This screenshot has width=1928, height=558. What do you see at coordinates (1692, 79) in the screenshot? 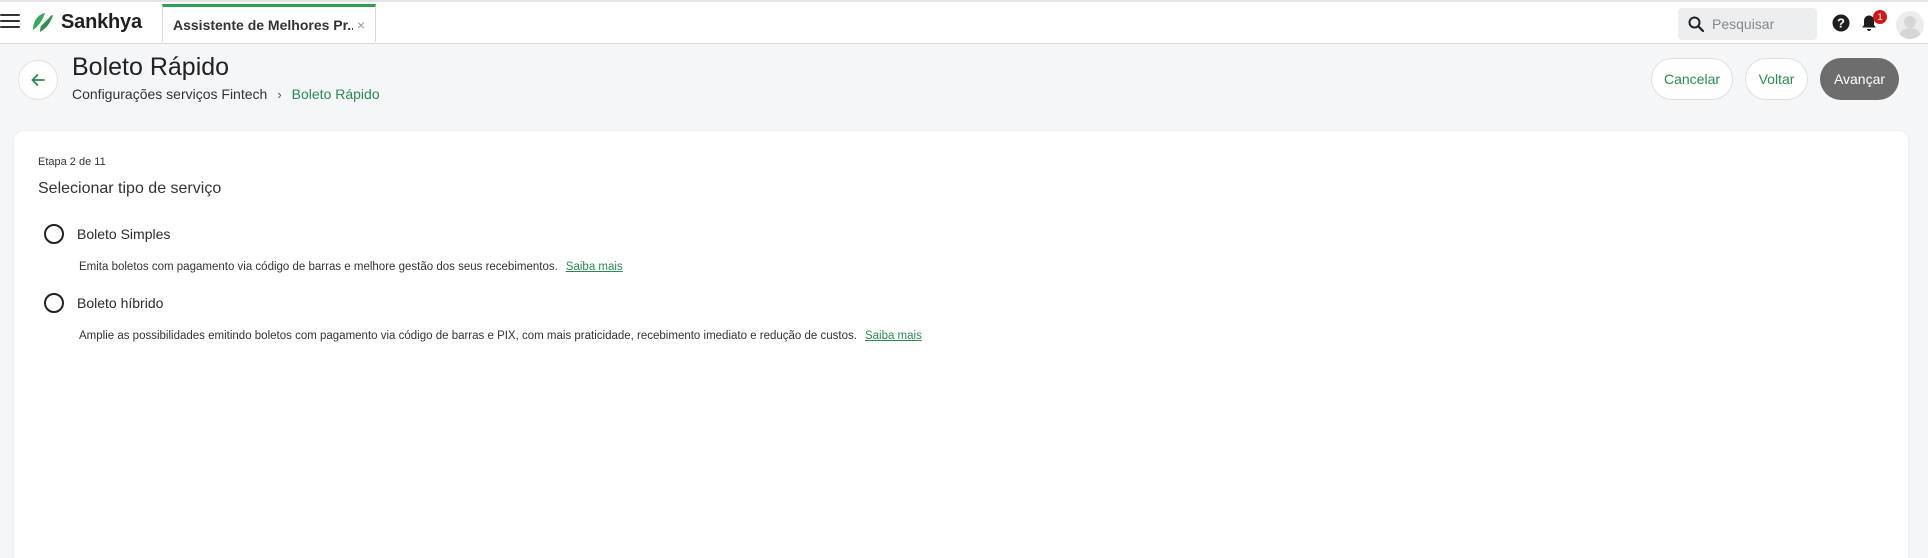
I see `cancel-button: Cancelar` at bounding box center [1692, 79].